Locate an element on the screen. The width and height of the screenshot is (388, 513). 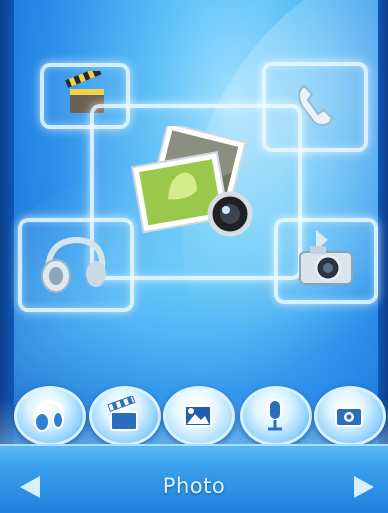
dock-button-record is located at coordinates (276, 416).